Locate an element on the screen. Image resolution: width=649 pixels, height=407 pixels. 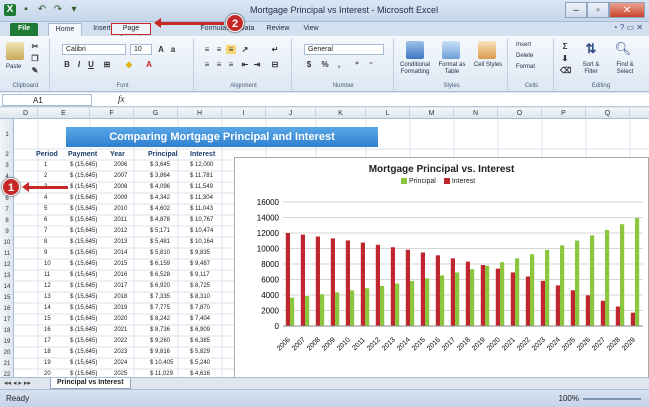
orientation-icon: ↗ is located at coordinates (245, 49).